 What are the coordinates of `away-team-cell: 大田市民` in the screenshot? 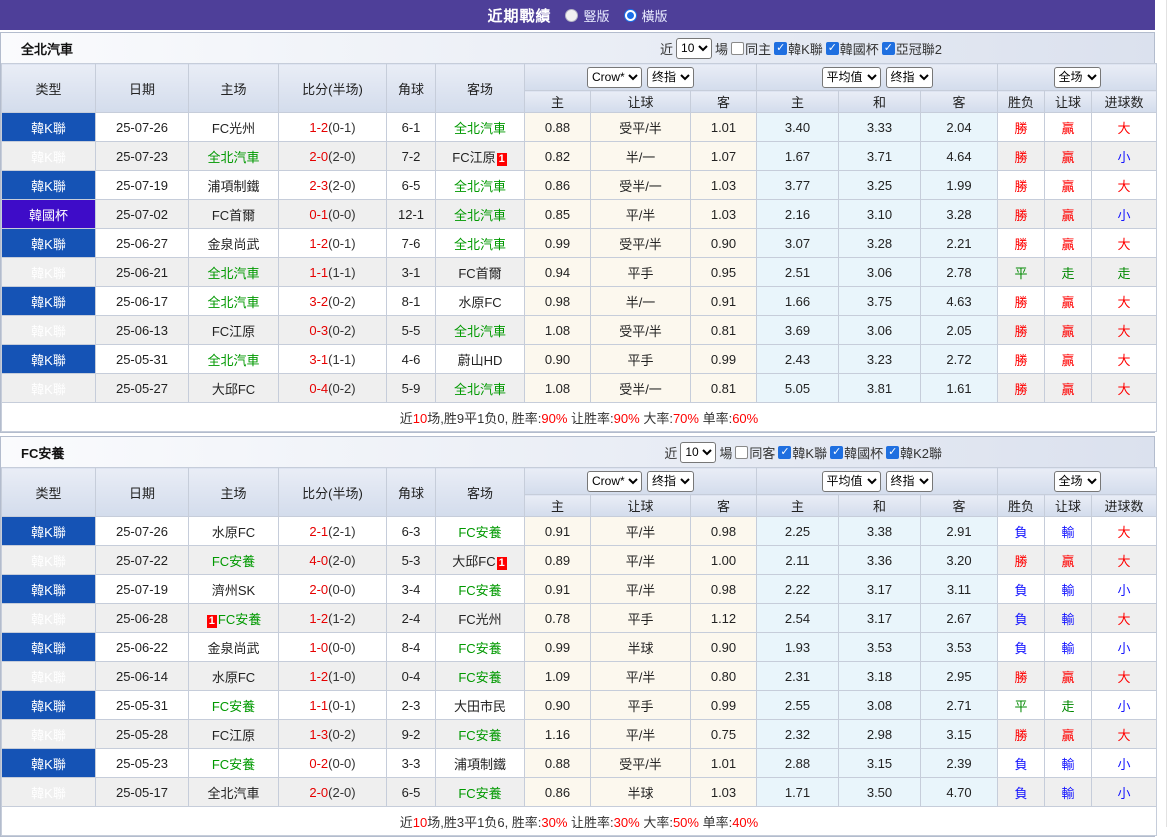 It's located at (480, 705).